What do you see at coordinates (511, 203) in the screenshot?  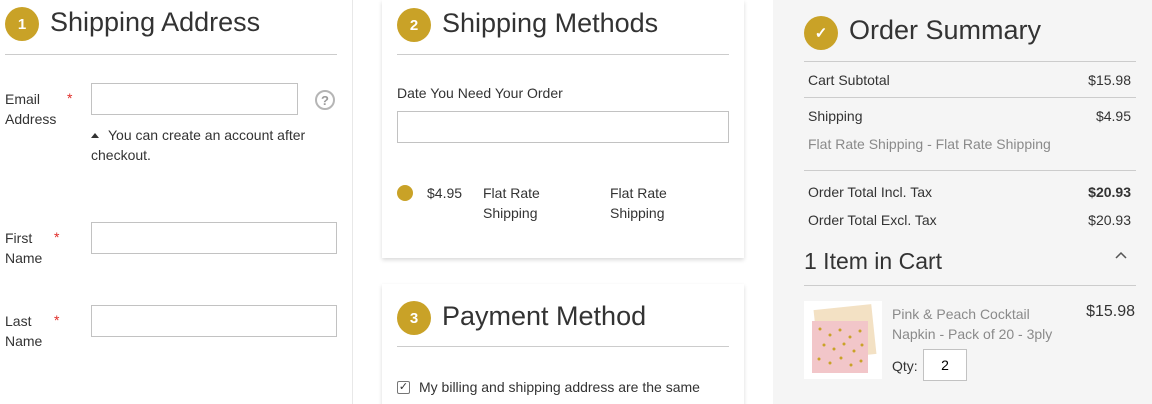 I see `shipping-method-title: Flat Rate Shipping` at bounding box center [511, 203].